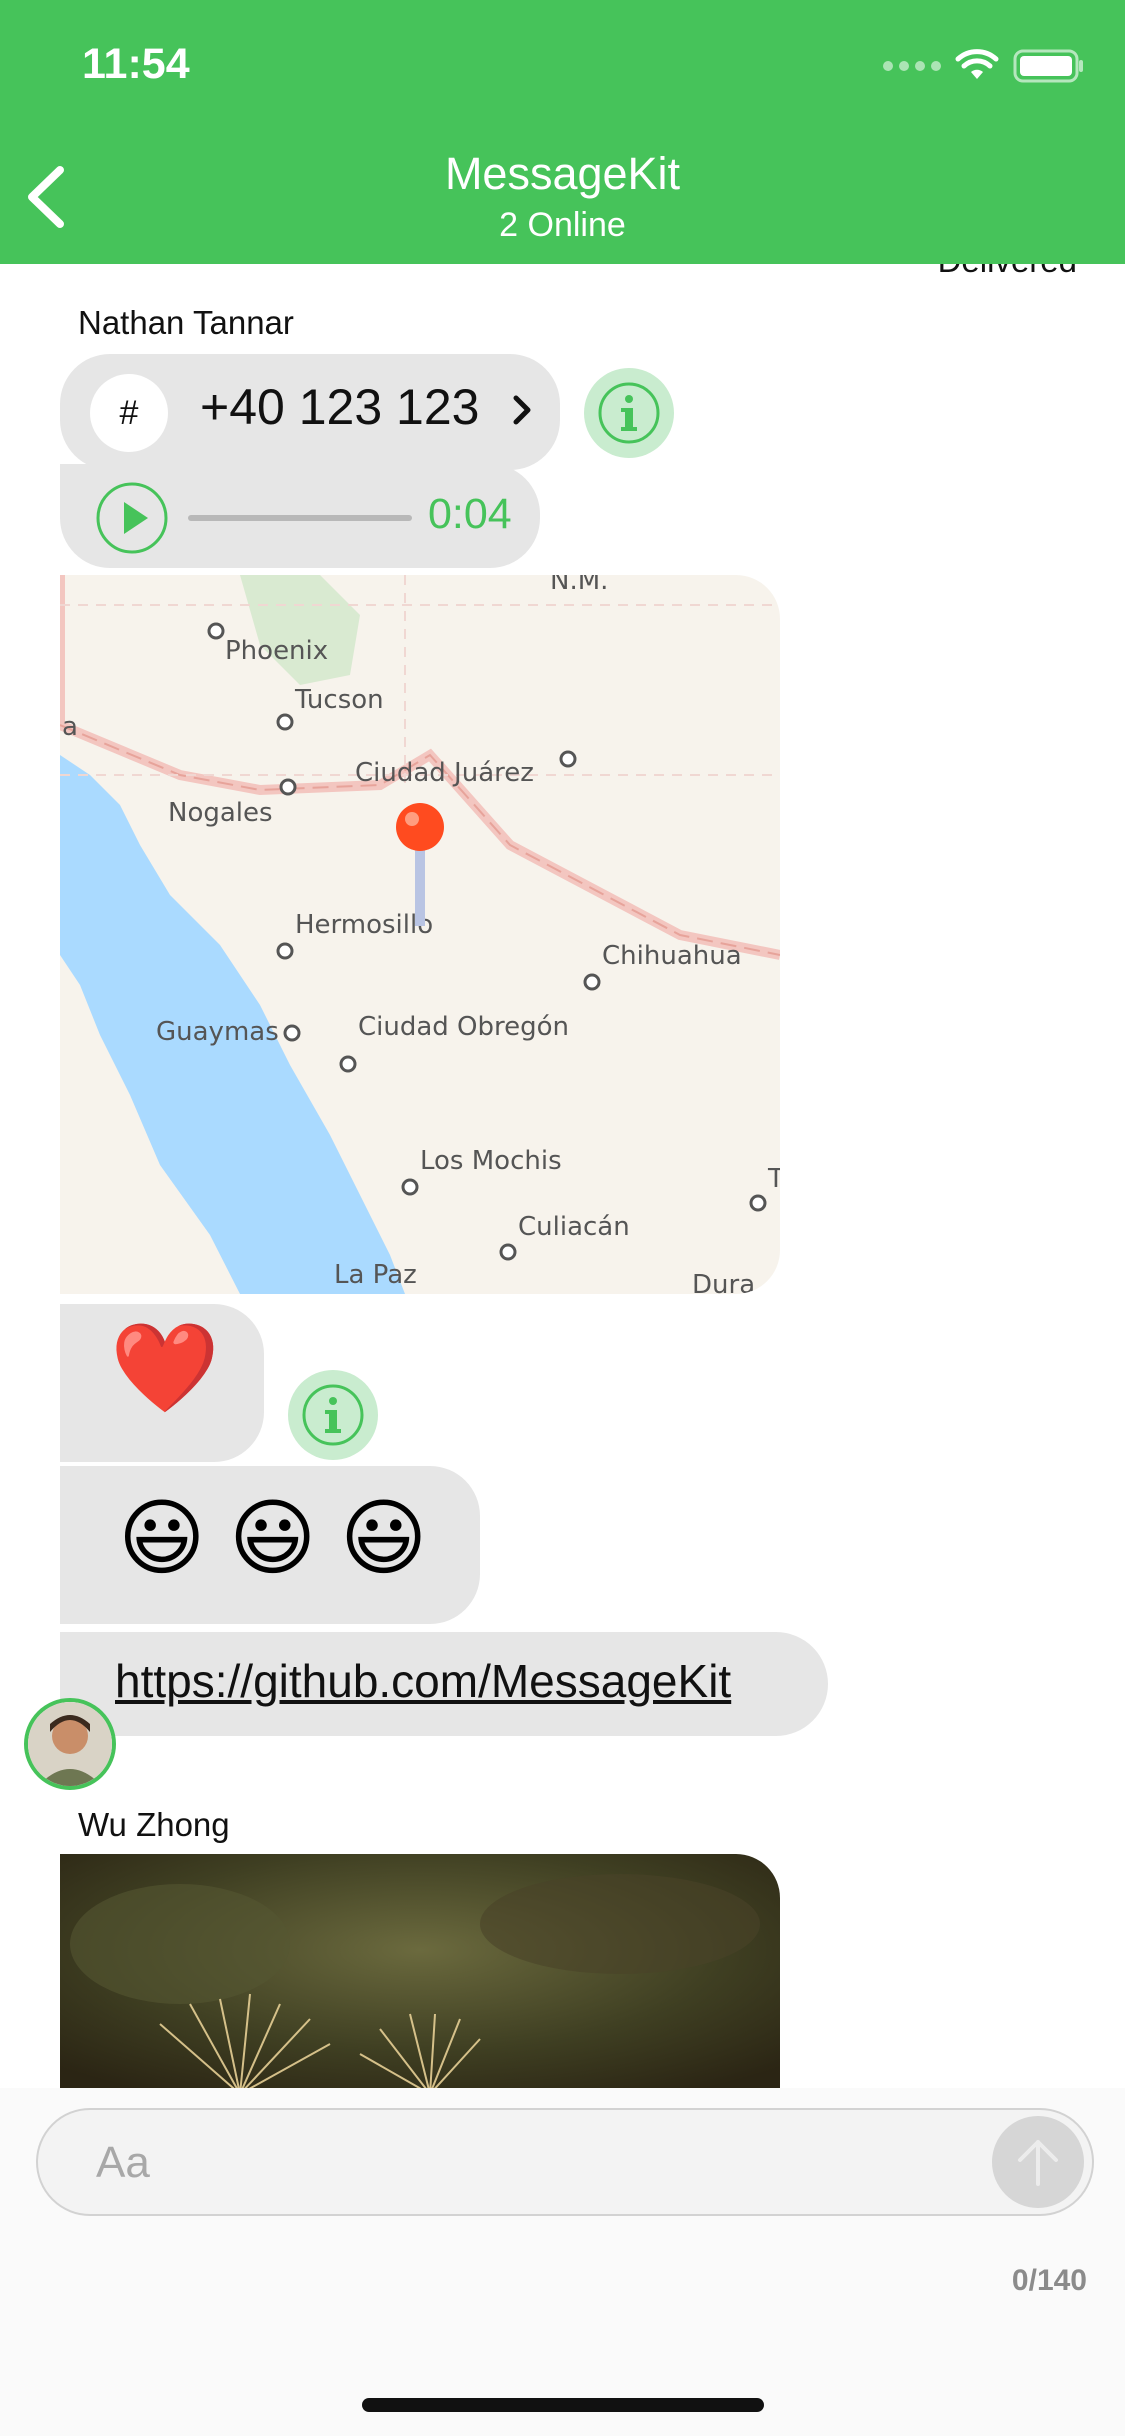 This screenshot has height=2436, width=1125. What do you see at coordinates (276, 651) in the screenshot?
I see `map-label: Phoenix` at bounding box center [276, 651].